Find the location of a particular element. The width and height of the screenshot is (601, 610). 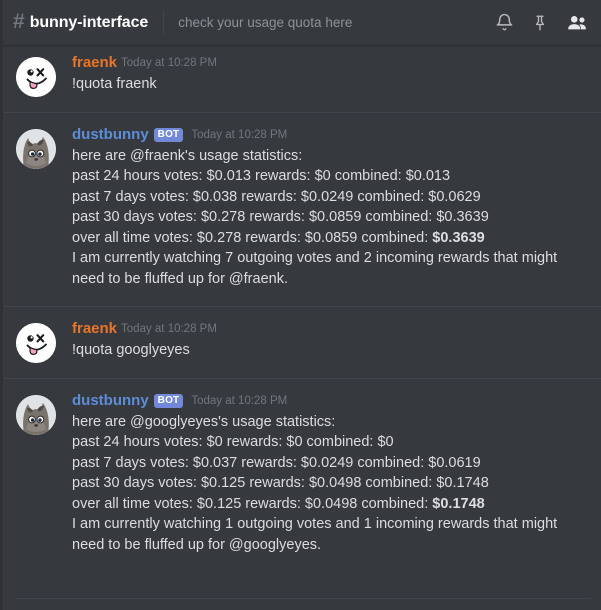

message-line-text: !quota fraenk is located at coordinates (114, 84).